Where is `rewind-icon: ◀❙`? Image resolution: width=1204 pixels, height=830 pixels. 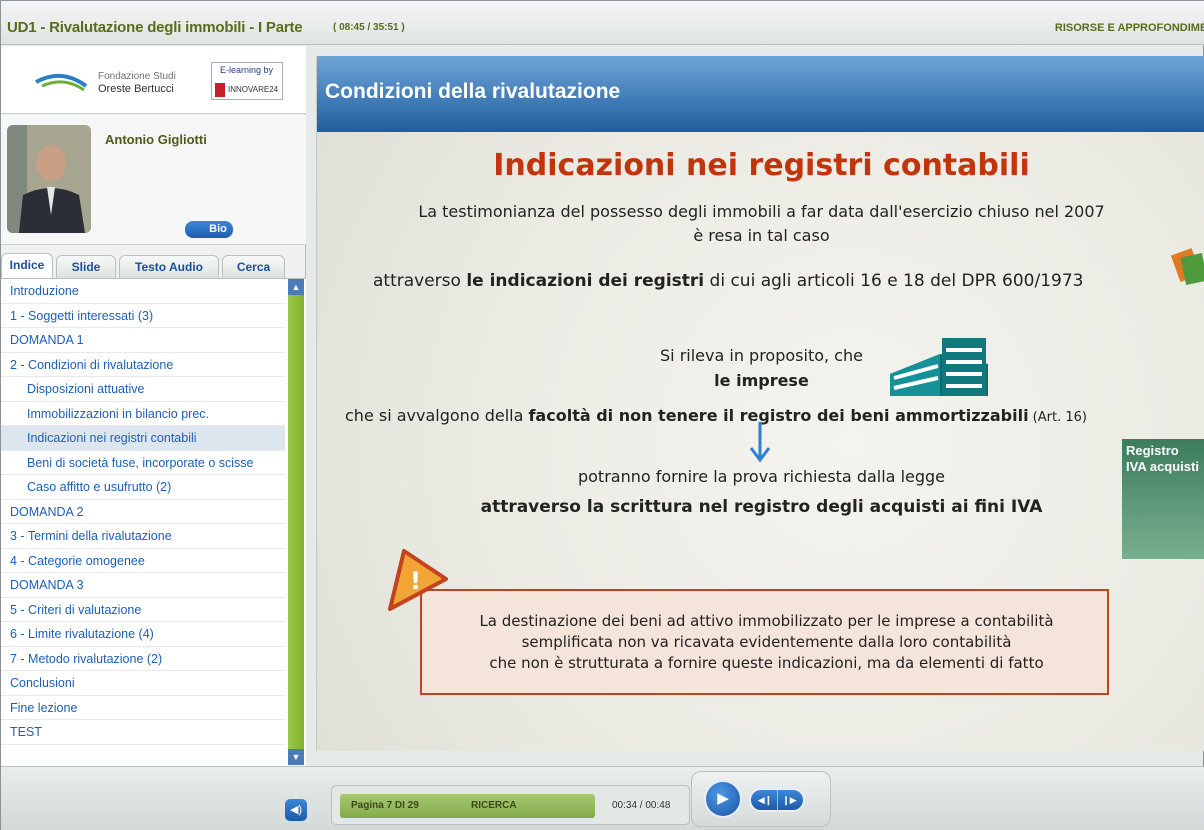
rewind-icon: ◀❙ is located at coordinates (765, 800).